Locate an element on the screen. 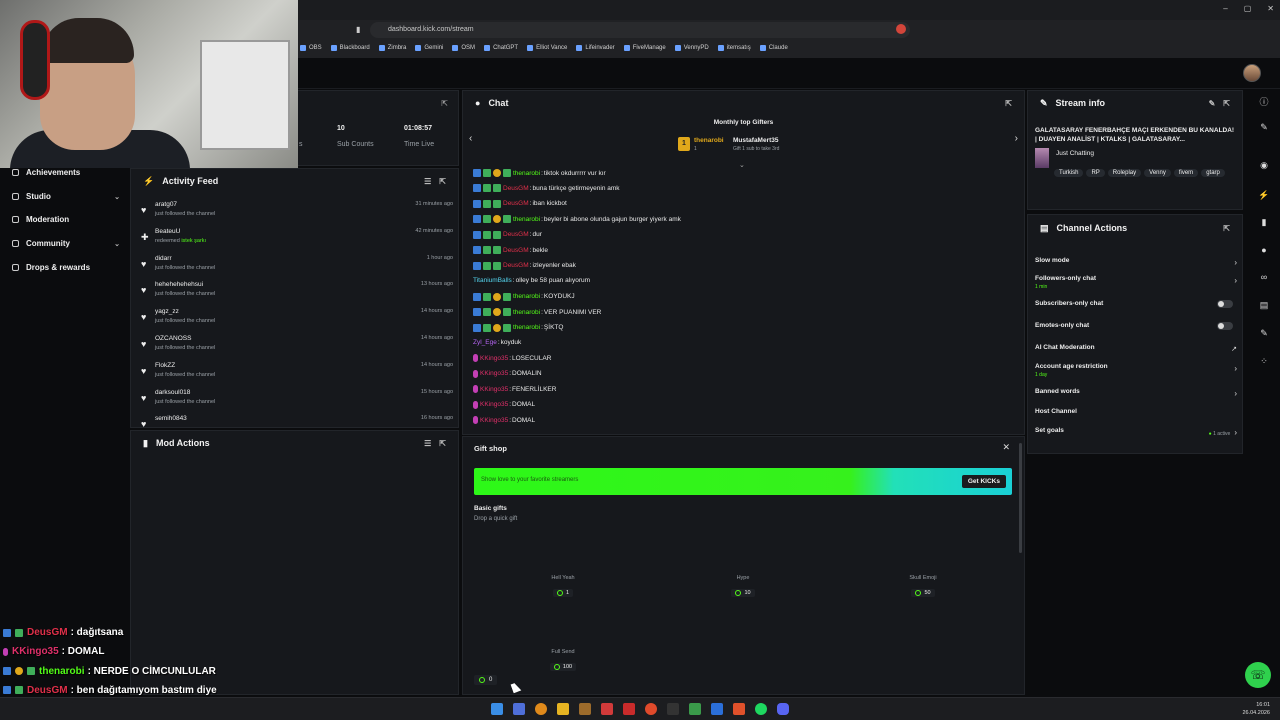  gift-skull-emoji: Skull Emoji 50 is located at coordinates (923, 586).